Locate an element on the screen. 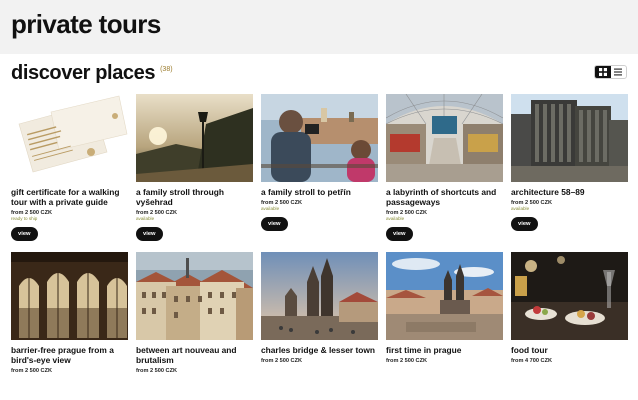 Image resolution: width=638 pixels, height=400 pixels. tour-image-food is located at coordinates (569, 296).